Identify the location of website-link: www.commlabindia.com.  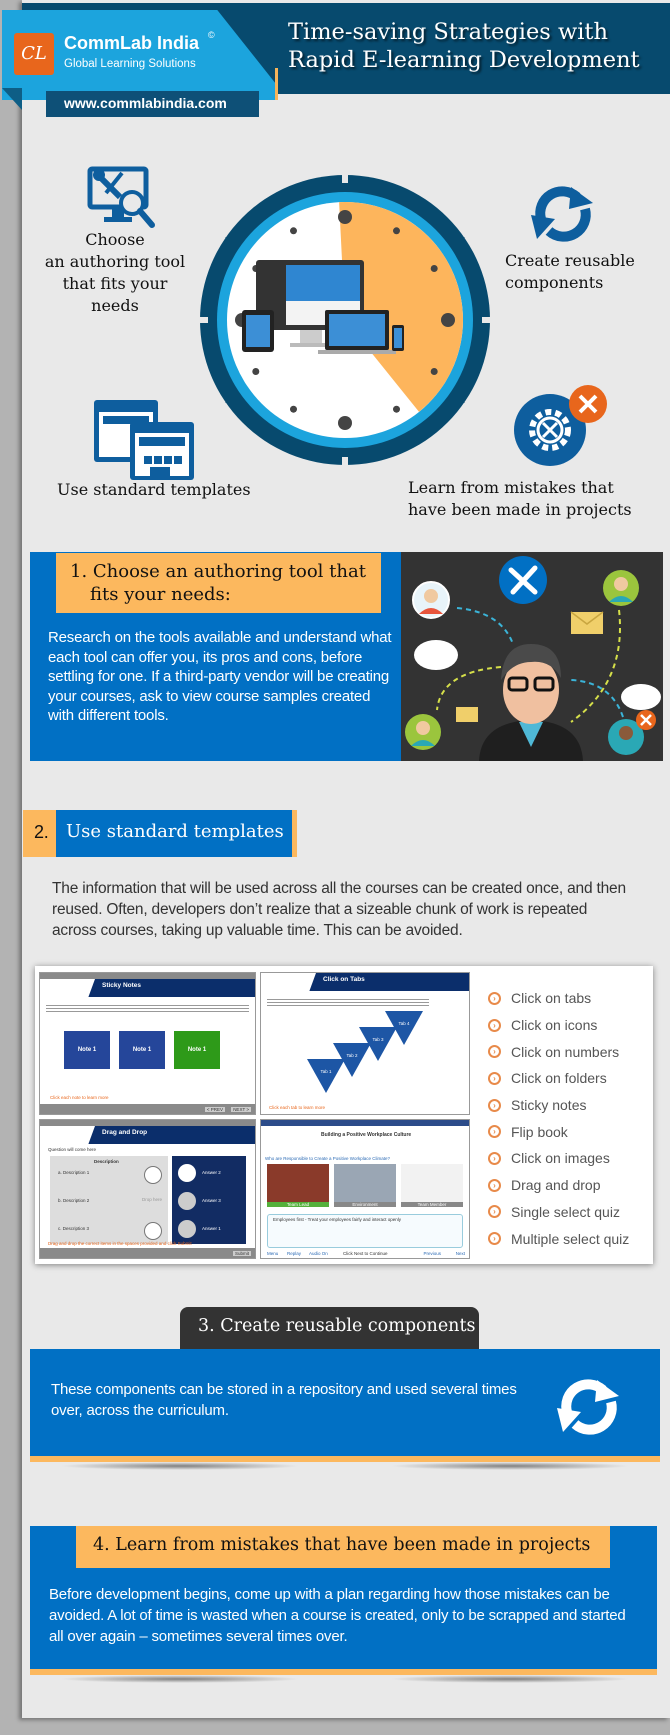
(145, 103).